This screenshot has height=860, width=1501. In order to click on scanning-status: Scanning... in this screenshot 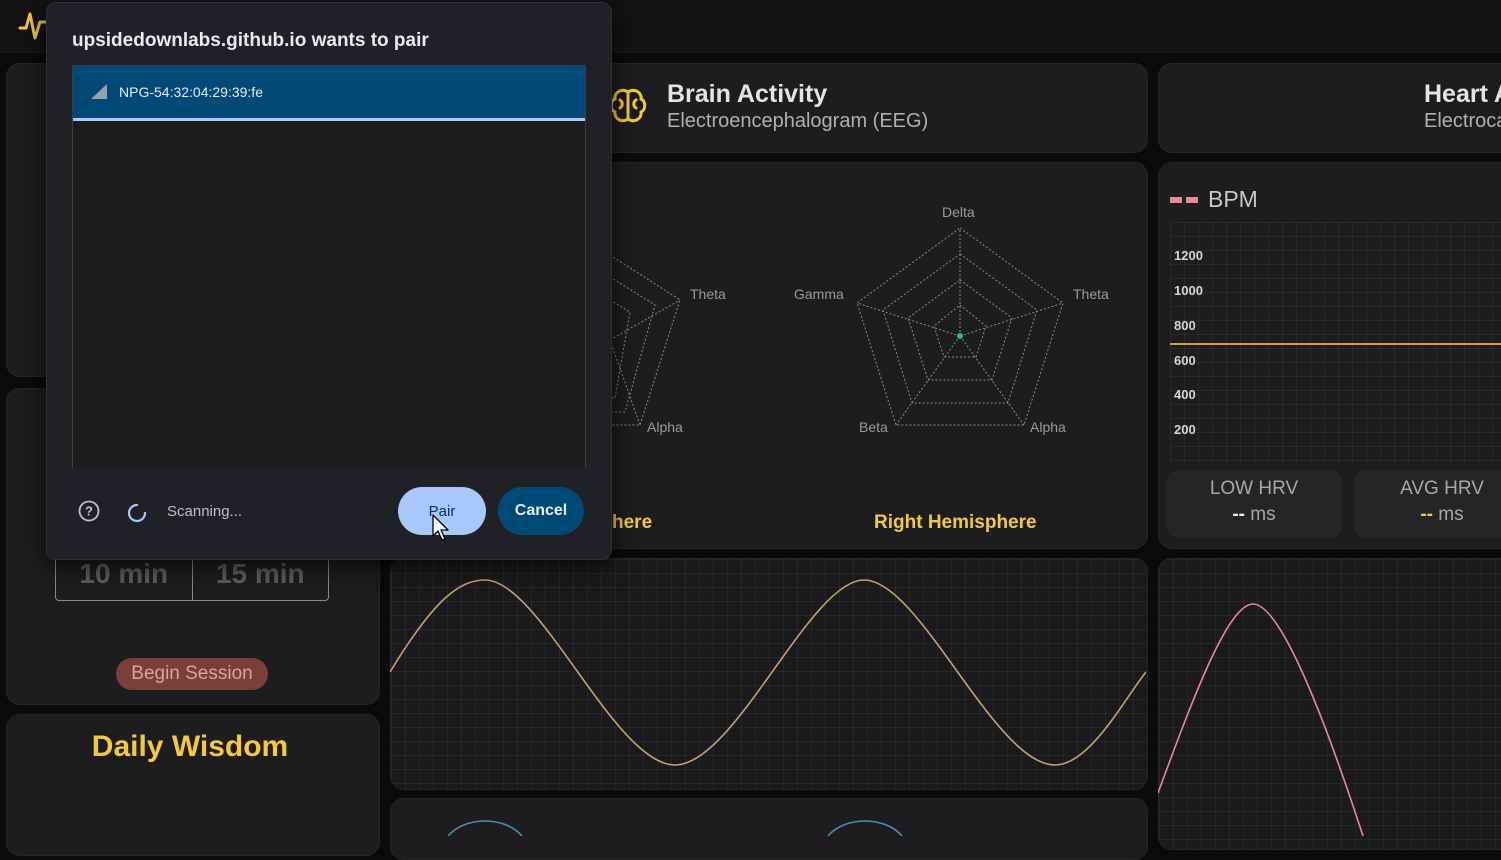, I will do `click(205, 511)`.